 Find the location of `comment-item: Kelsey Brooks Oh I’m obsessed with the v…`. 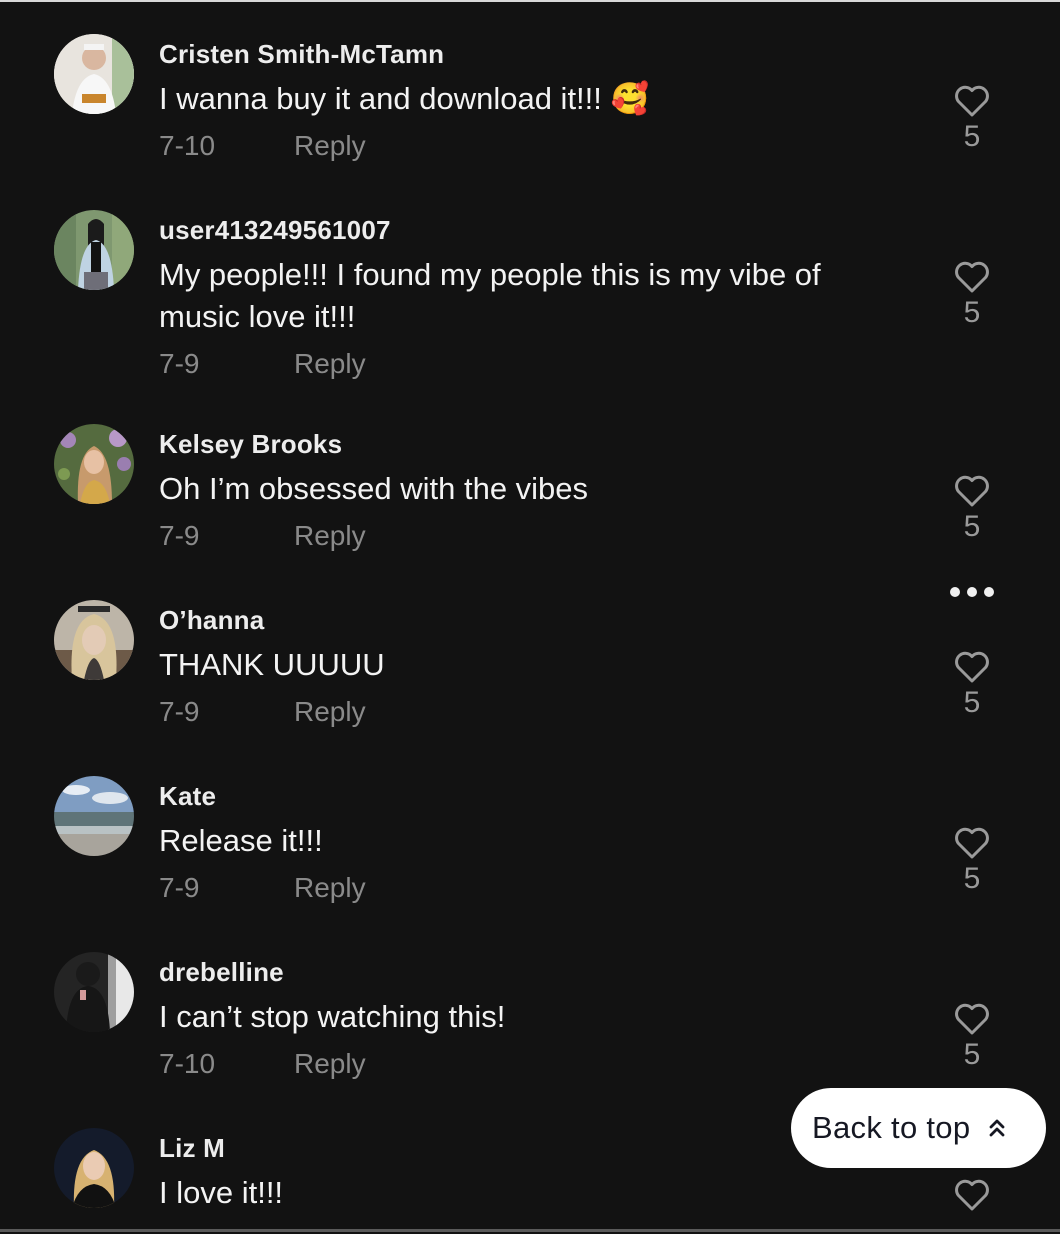

comment-item: Kelsey Brooks Oh I’m obsessed with the v… is located at coordinates (530, 482).